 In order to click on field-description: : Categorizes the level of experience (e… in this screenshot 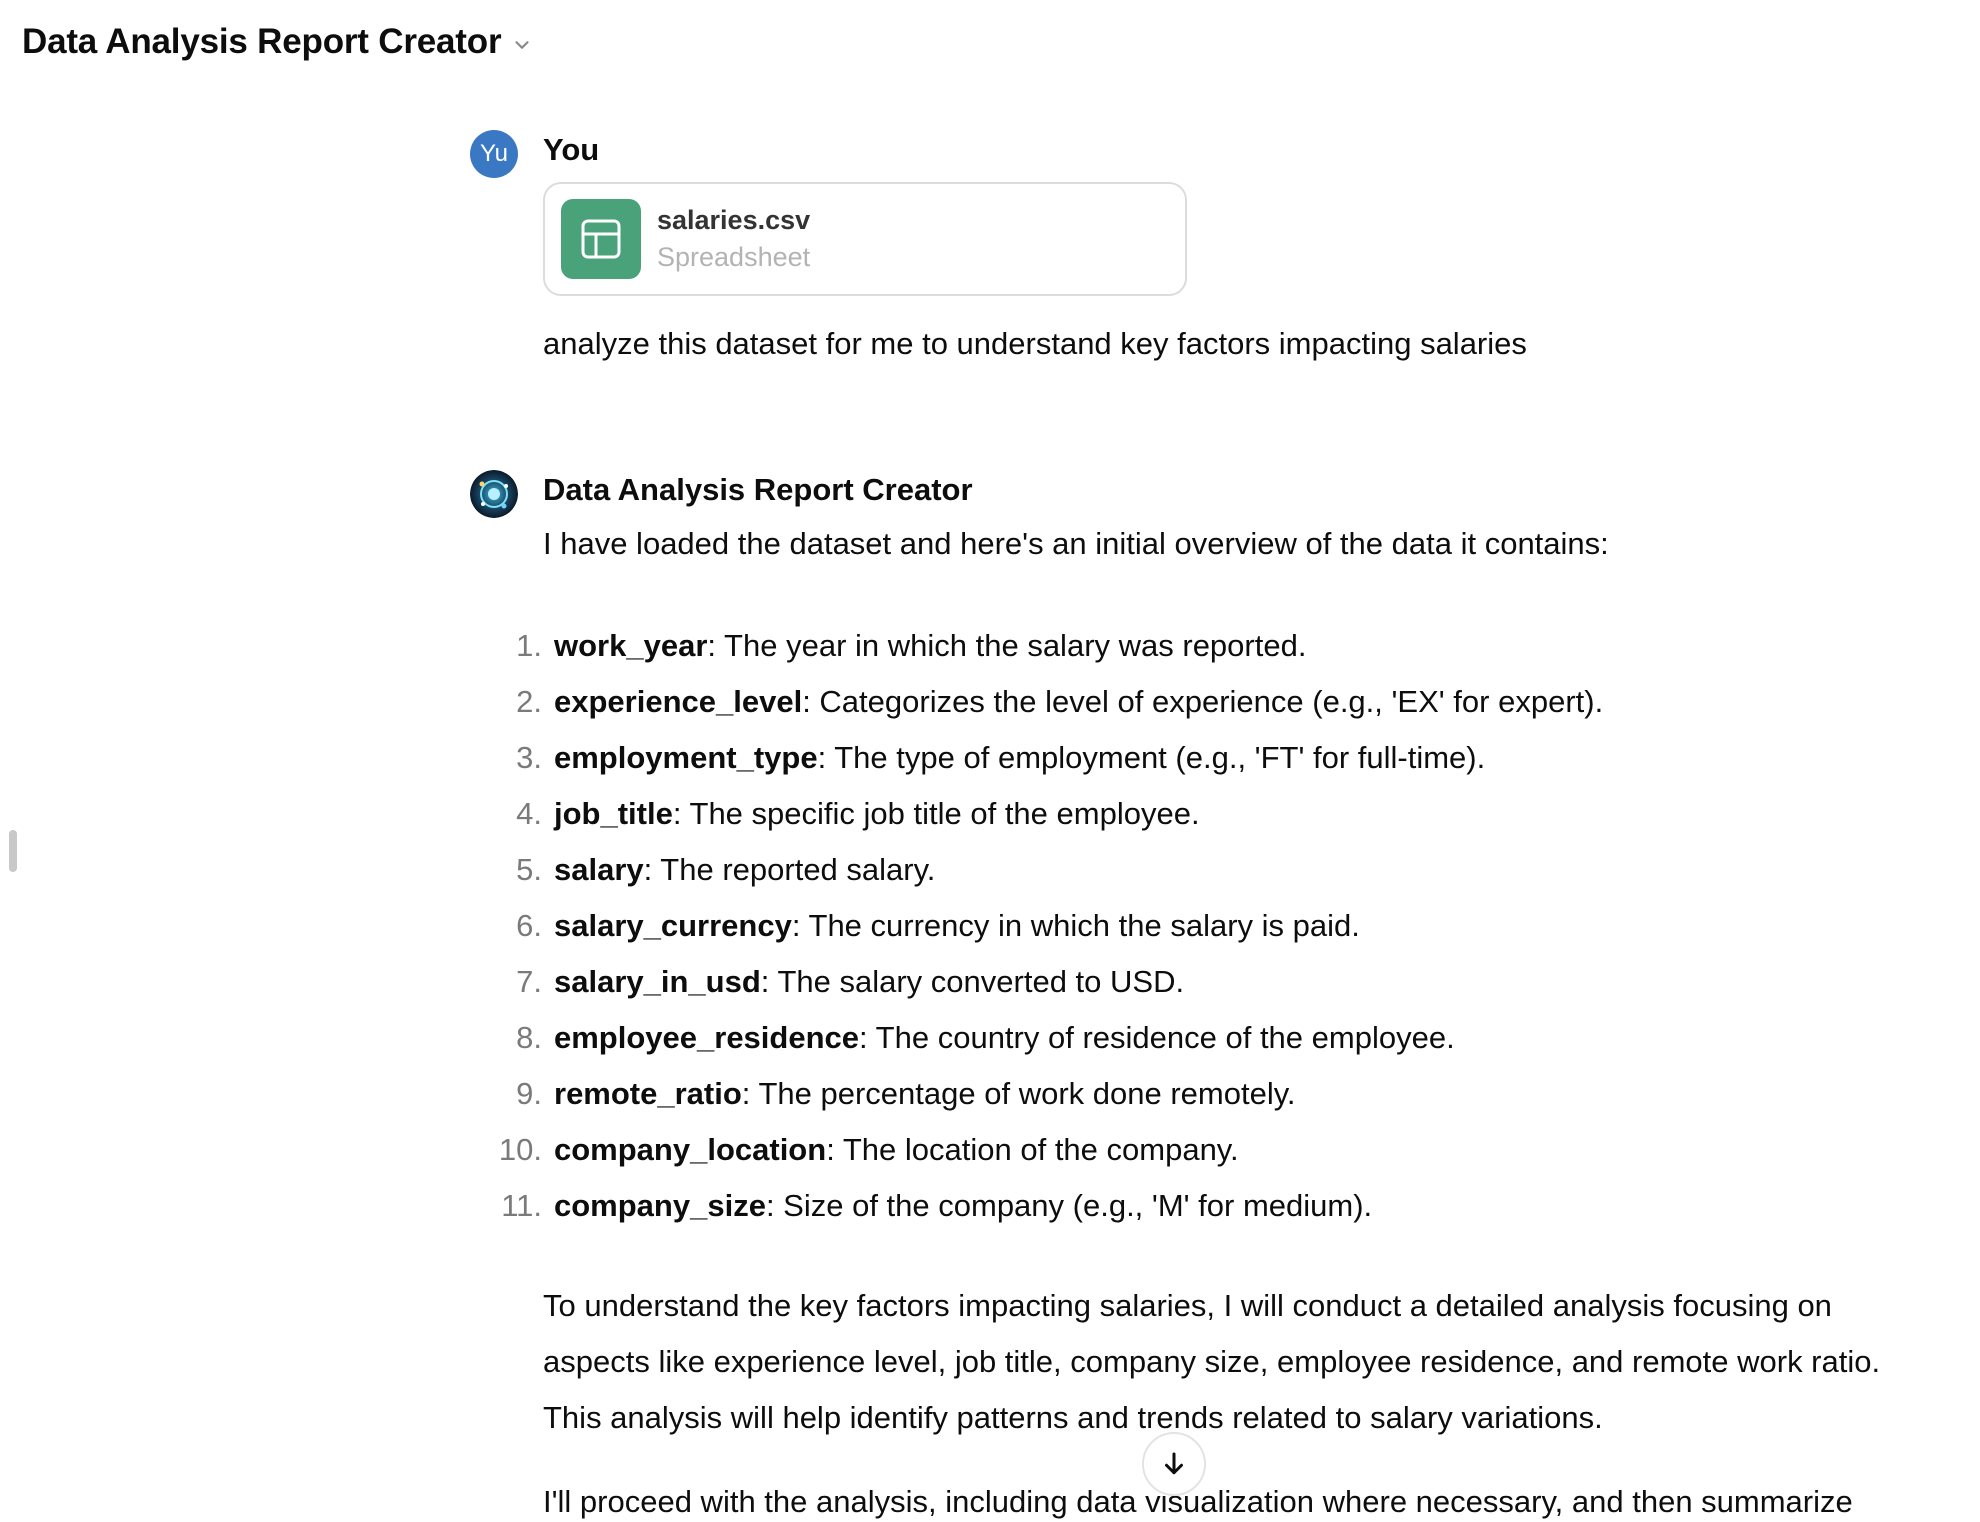, I will do `click(1203, 701)`.